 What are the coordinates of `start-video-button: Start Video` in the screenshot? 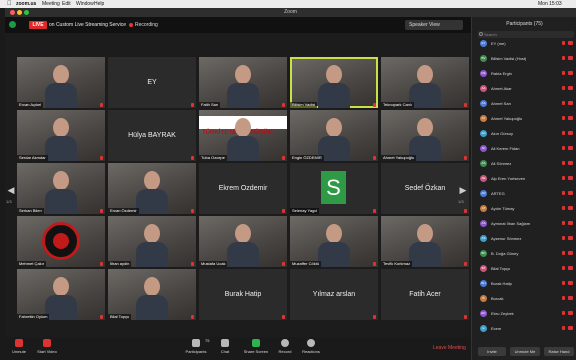 It's located at (47, 347).